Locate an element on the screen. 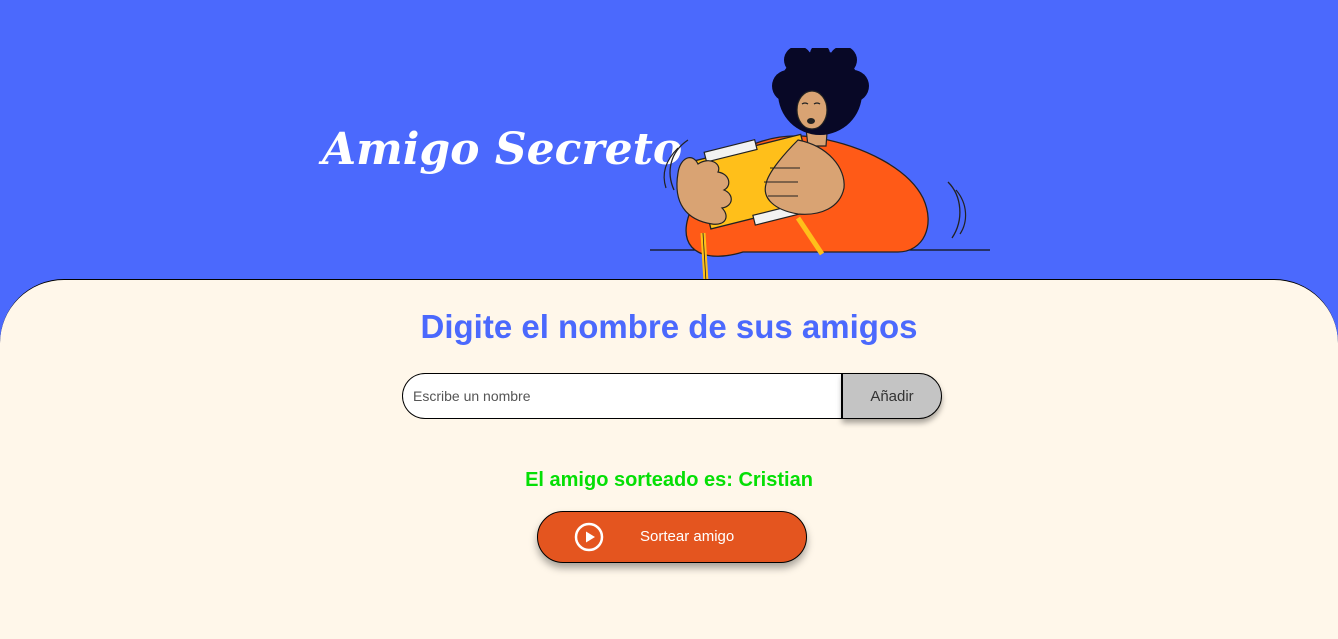 The width and height of the screenshot is (1338, 639). draw-button-label: Sortear amigo is located at coordinates (687, 536).